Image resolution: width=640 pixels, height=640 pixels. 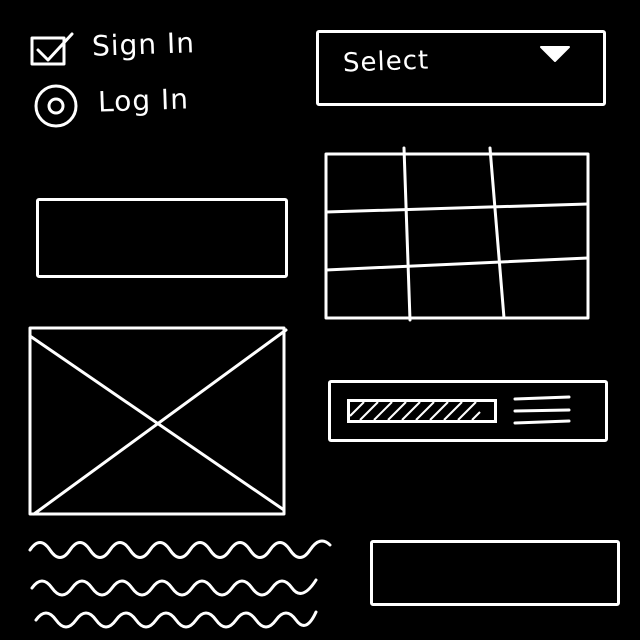 What do you see at coordinates (415, 411) in the screenshot?
I see `progress-fill` at bounding box center [415, 411].